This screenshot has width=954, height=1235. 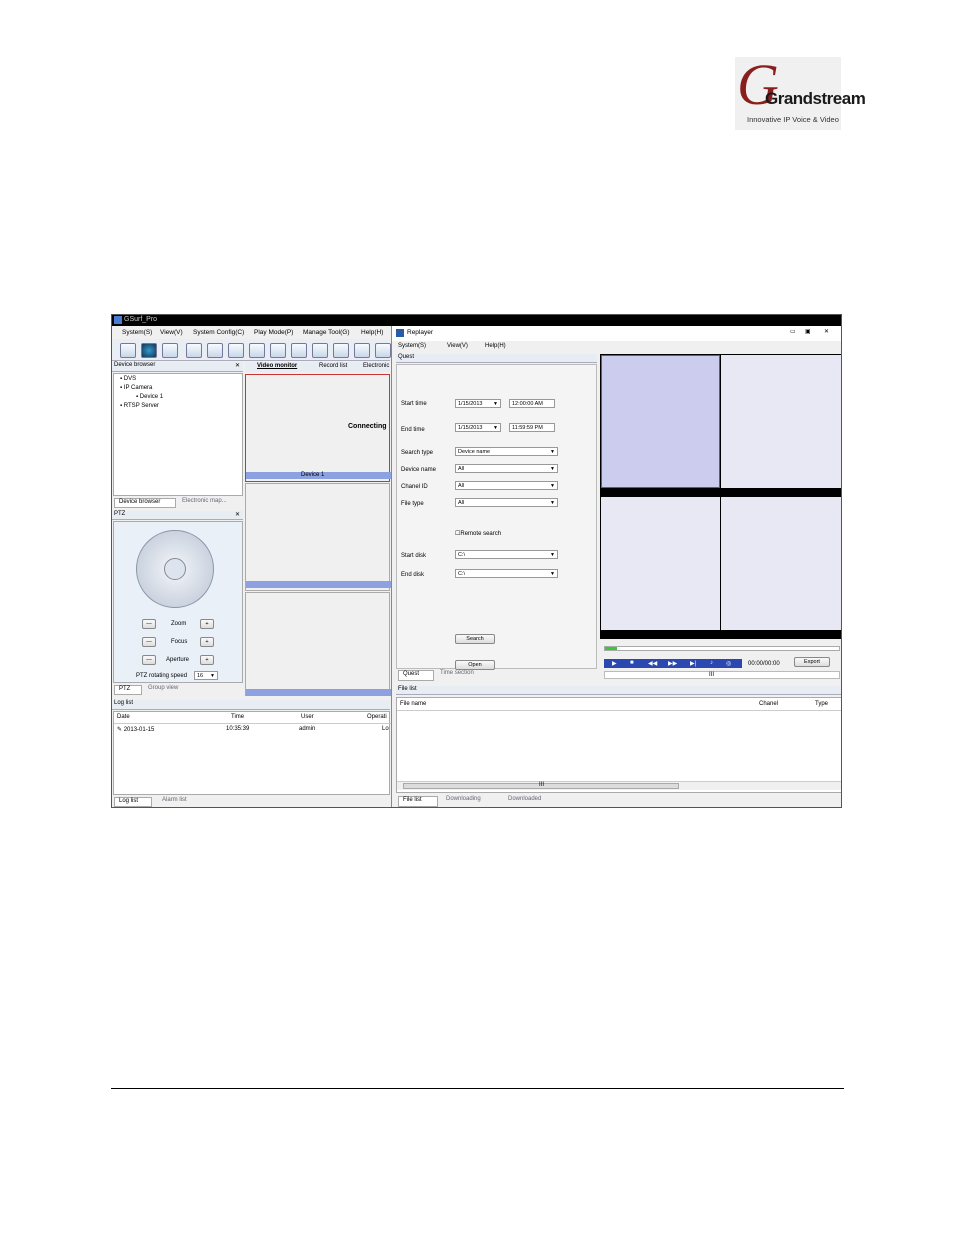 I want to click on globe-icon, so click(x=149, y=350).